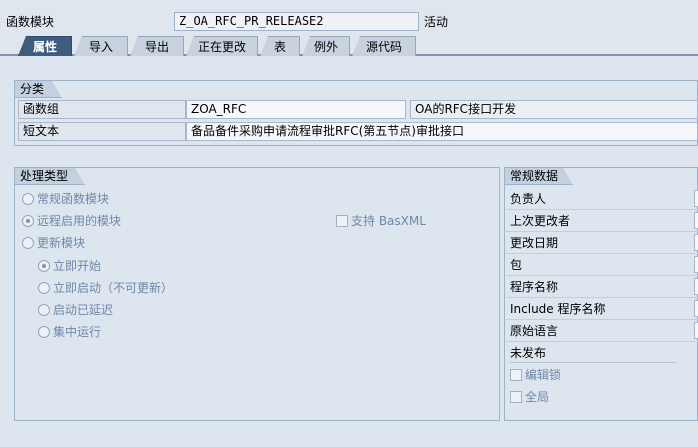 Image resolution: width=698 pixels, height=447 pixels. I want to click on radio-update-module: 更新模块, so click(53, 243).